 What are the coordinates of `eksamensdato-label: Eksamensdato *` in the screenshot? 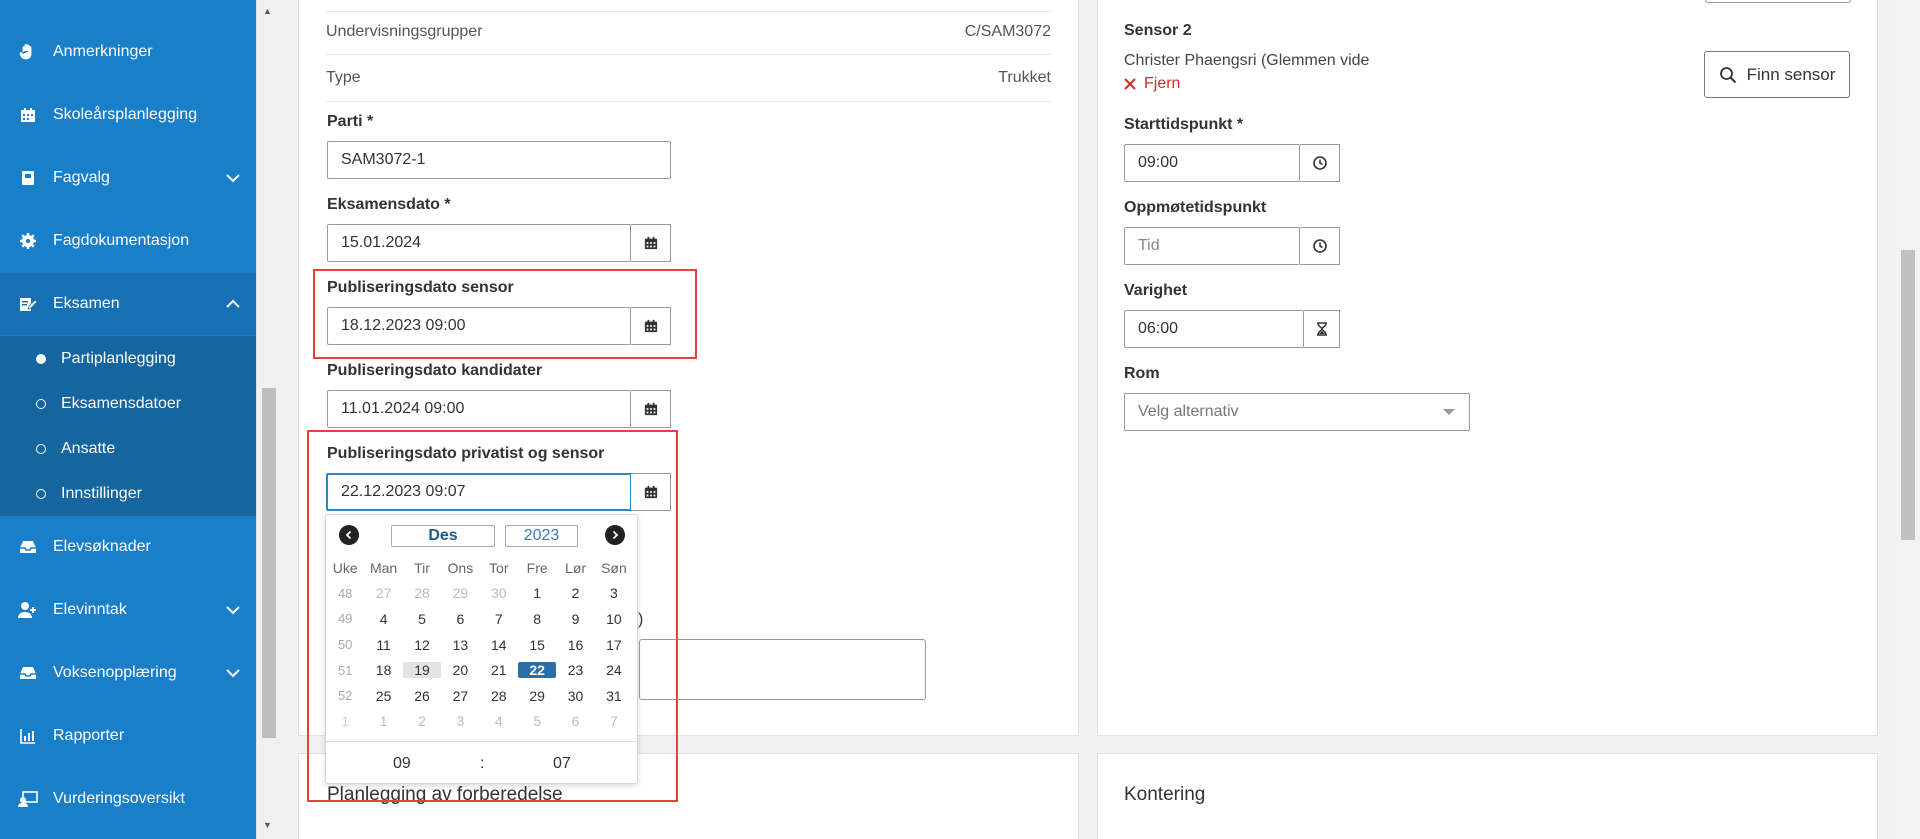 It's located at (389, 204).